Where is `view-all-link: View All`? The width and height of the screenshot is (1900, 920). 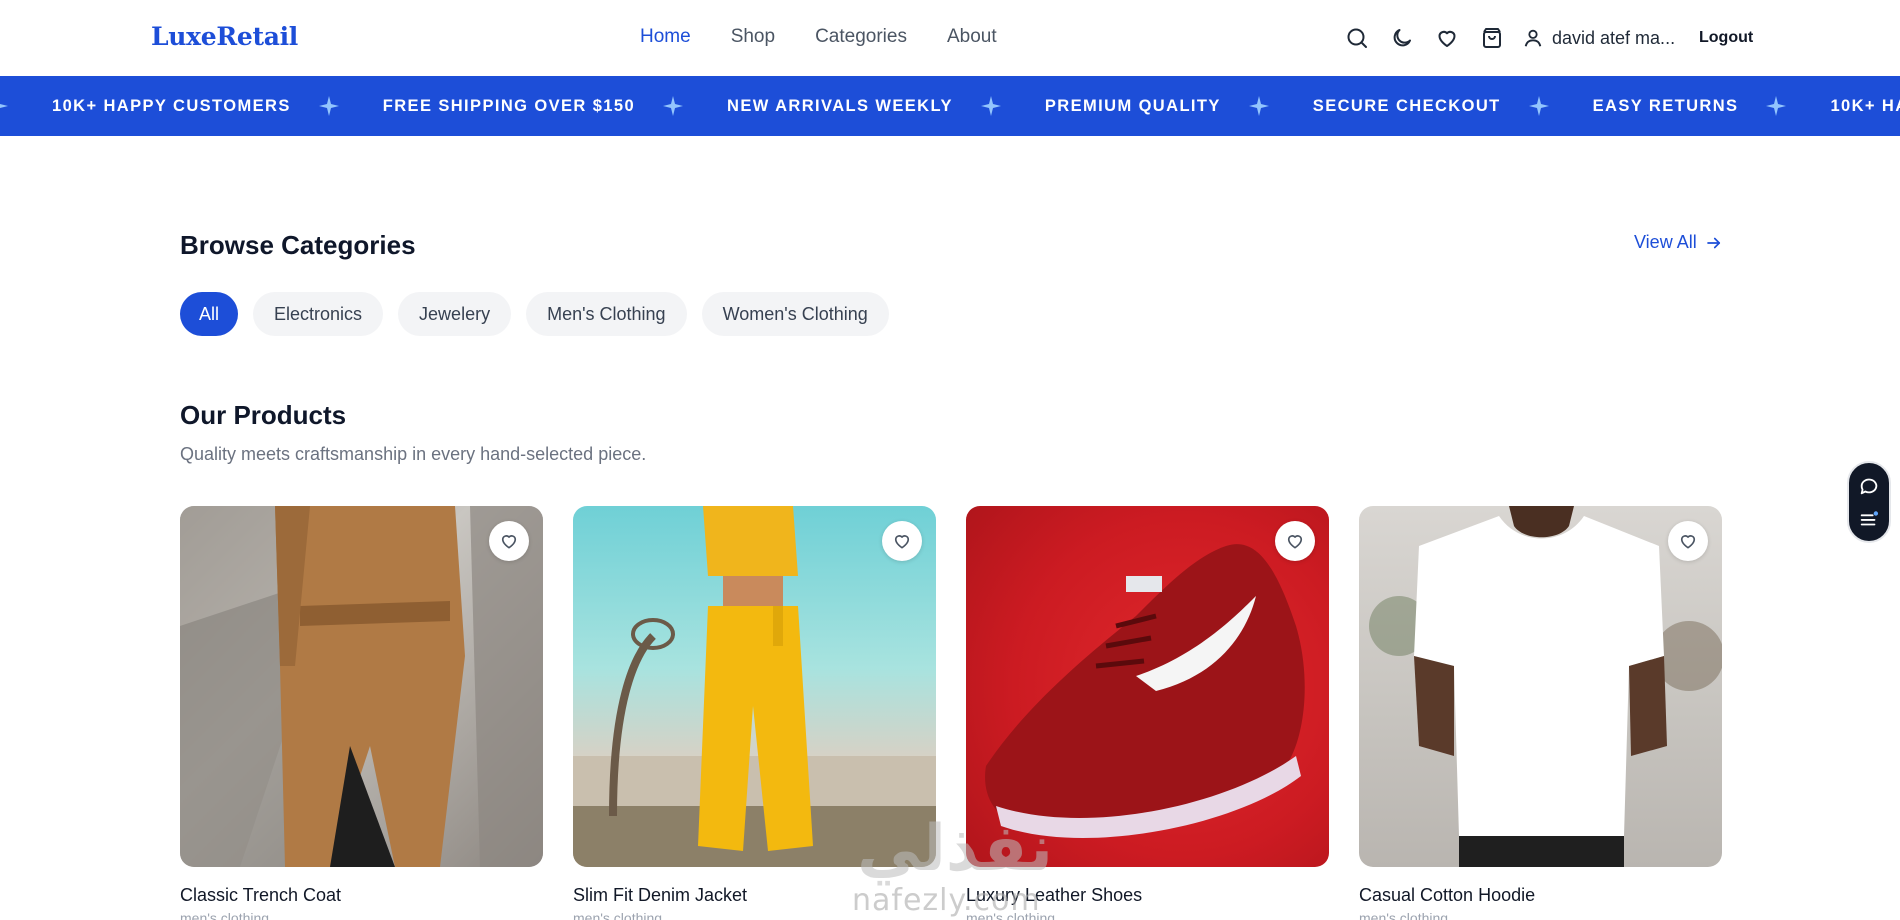
view-all-link: View All is located at coordinates (1678, 242).